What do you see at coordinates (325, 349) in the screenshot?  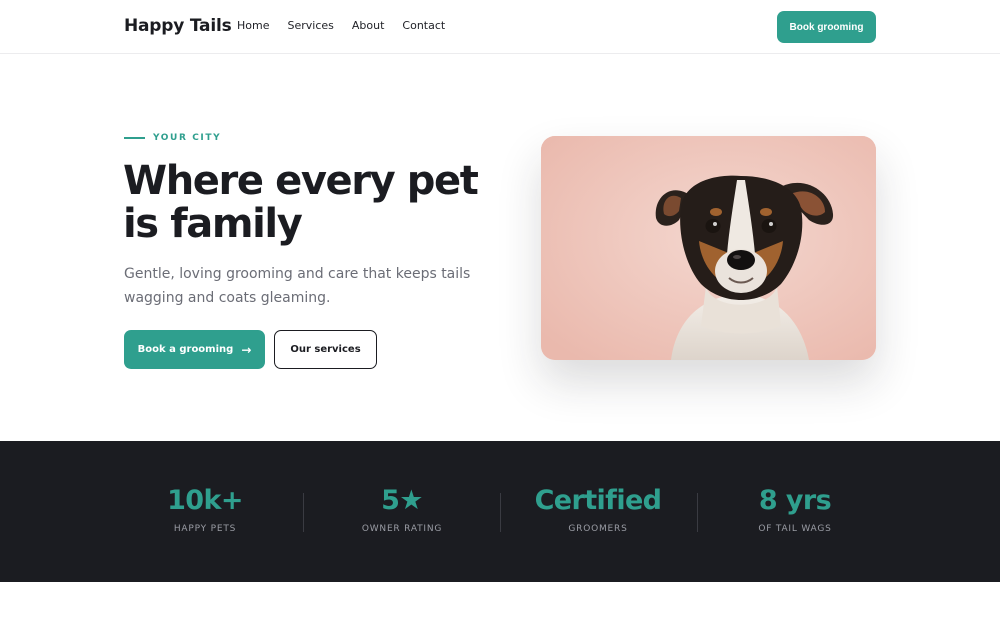 I see `our-services-button: Our services` at bounding box center [325, 349].